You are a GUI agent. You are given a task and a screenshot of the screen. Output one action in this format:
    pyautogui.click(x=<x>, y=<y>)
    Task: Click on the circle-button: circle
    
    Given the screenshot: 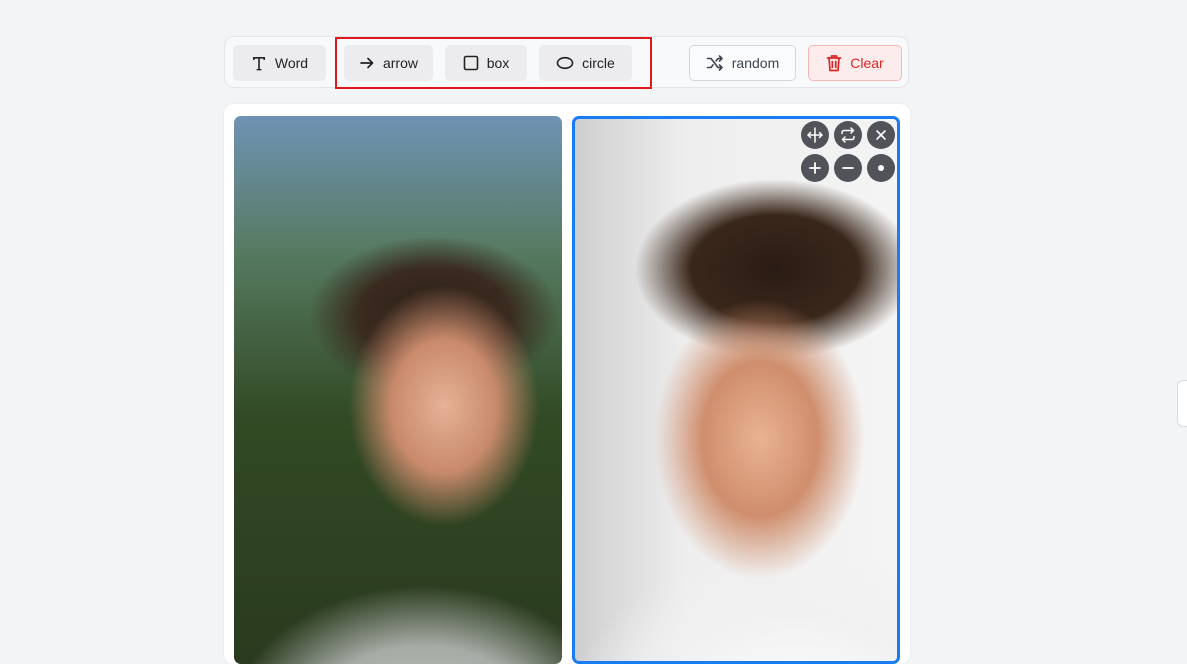 What is the action you would take?
    pyautogui.click(x=585, y=63)
    